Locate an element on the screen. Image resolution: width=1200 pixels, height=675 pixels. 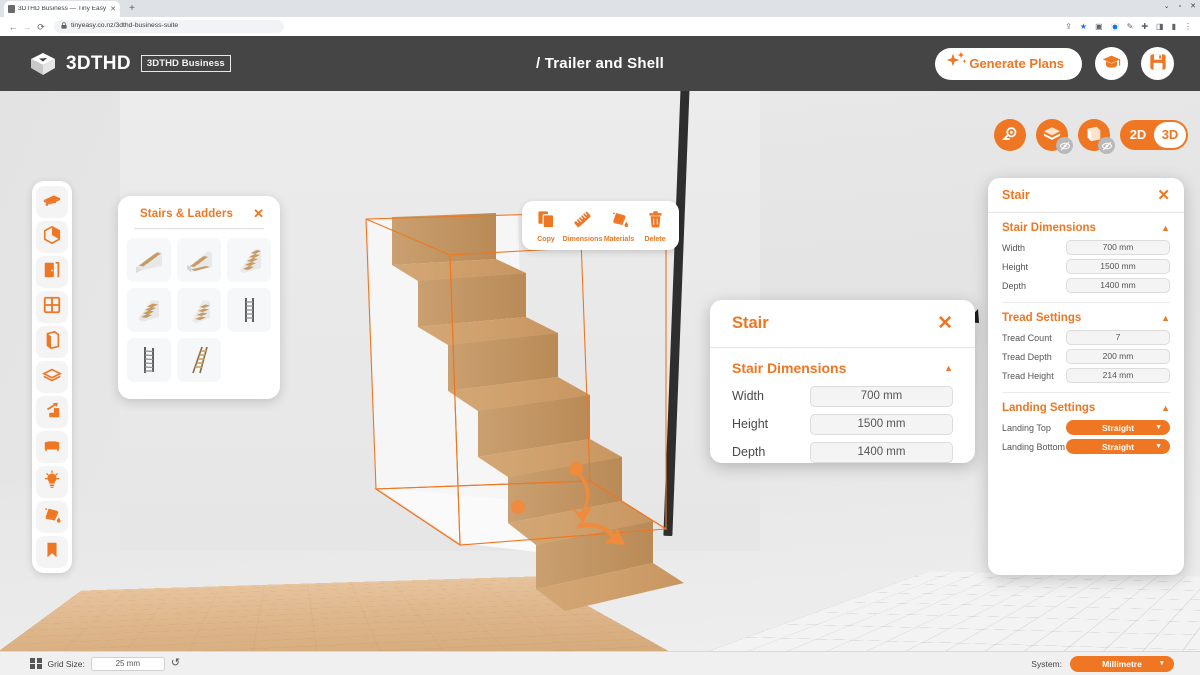
sidebar-item-materials is located at coordinates (52, 517).